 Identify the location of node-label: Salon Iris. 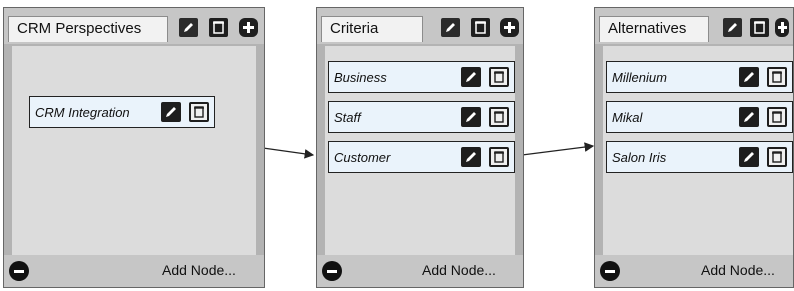
(639, 157).